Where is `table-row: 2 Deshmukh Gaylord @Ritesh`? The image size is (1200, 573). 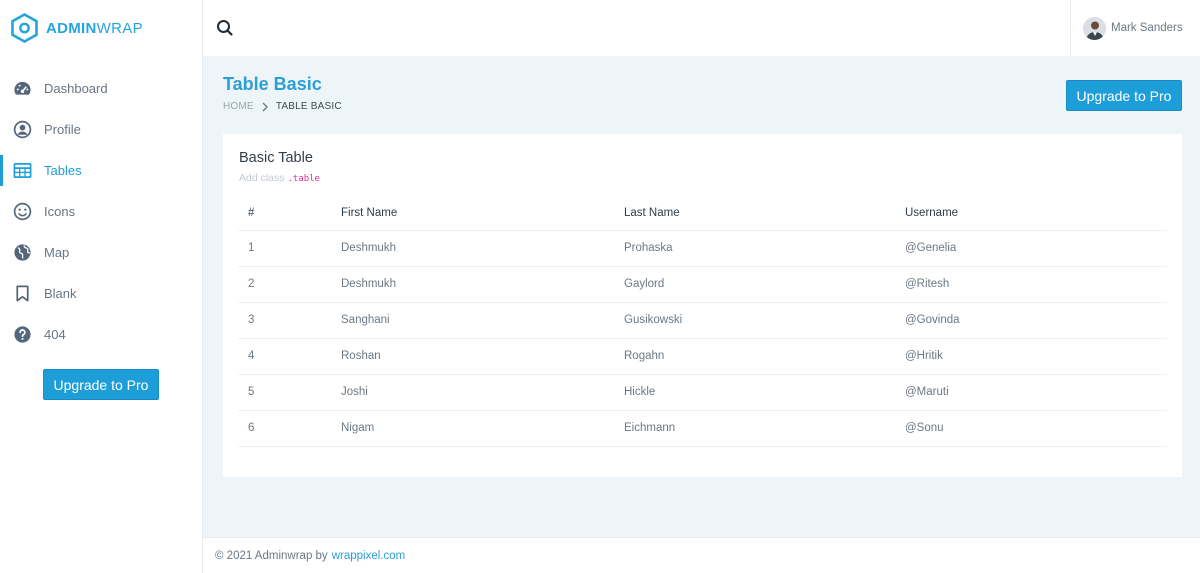 table-row: 2 Deshmukh Gaylord @Ritesh is located at coordinates (702, 283).